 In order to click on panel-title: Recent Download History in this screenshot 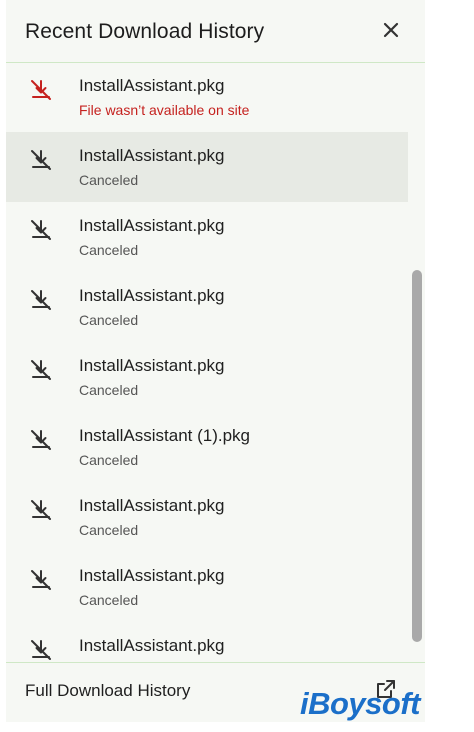, I will do `click(145, 31)`.